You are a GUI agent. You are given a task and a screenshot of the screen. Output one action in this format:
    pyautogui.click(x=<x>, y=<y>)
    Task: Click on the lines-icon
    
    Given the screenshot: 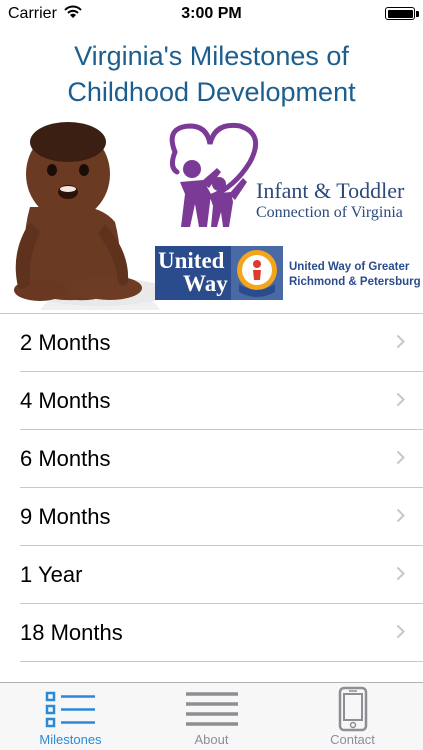 What is the action you would take?
    pyautogui.click(x=211, y=709)
    